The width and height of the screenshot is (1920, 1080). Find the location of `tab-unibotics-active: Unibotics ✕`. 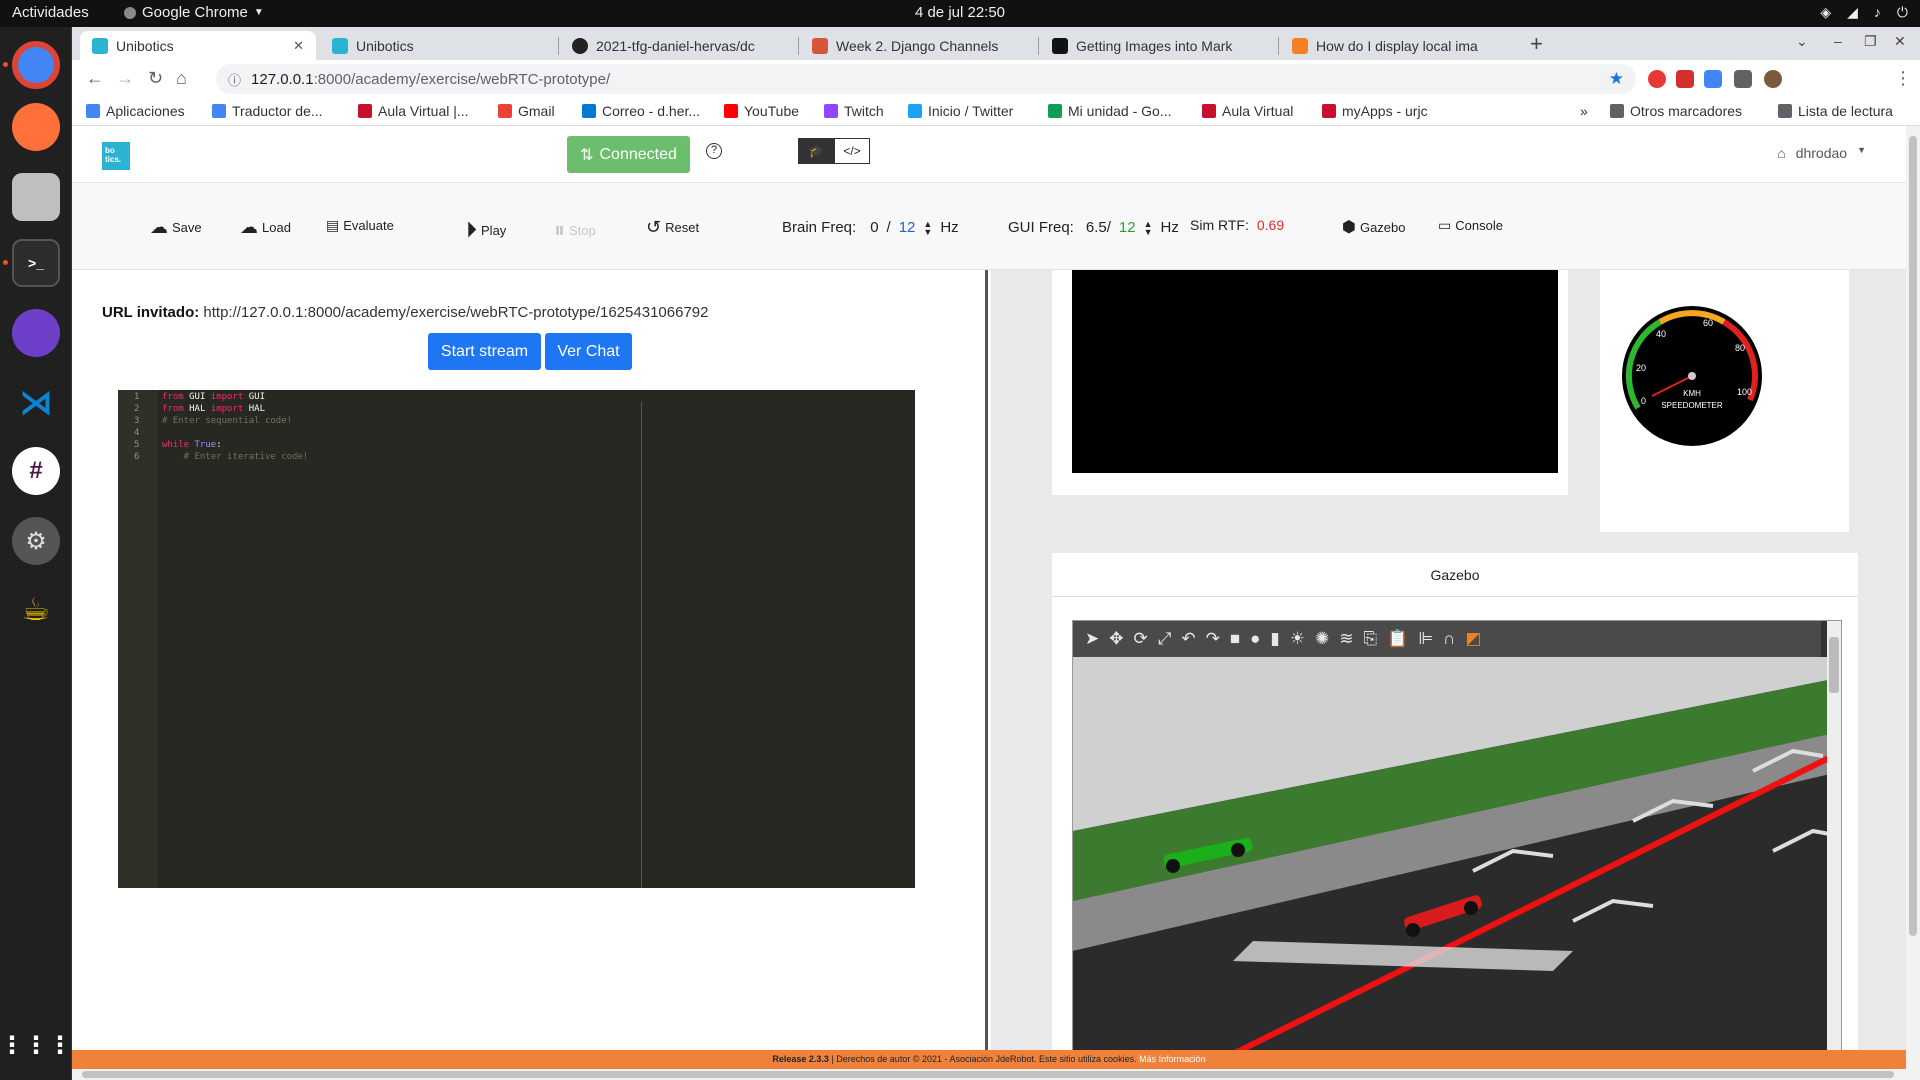

tab-unibotics-active: Unibotics ✕ is located at coordinates (198, 45).